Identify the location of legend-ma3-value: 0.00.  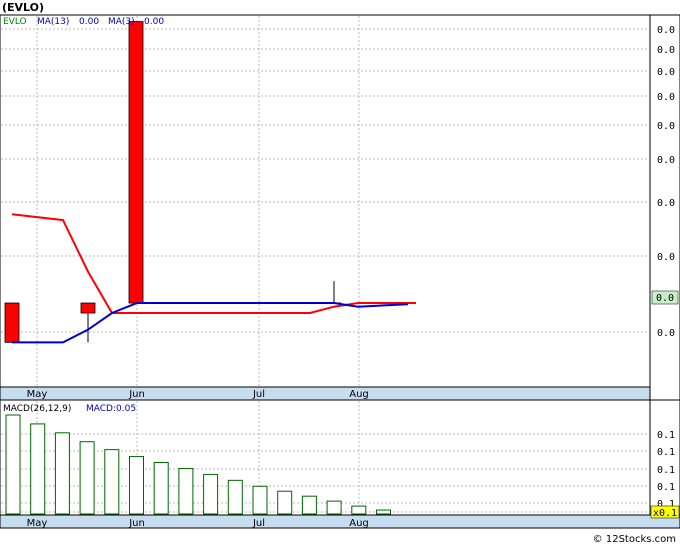
(154, 22).